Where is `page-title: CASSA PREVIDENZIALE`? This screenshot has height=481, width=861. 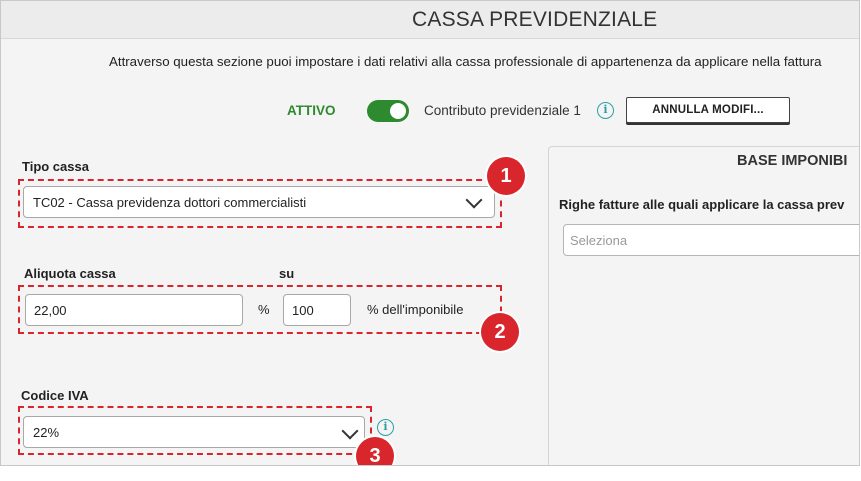
page-title: CASSA PREVIDENZIALE is located at coordinates (535, 19).